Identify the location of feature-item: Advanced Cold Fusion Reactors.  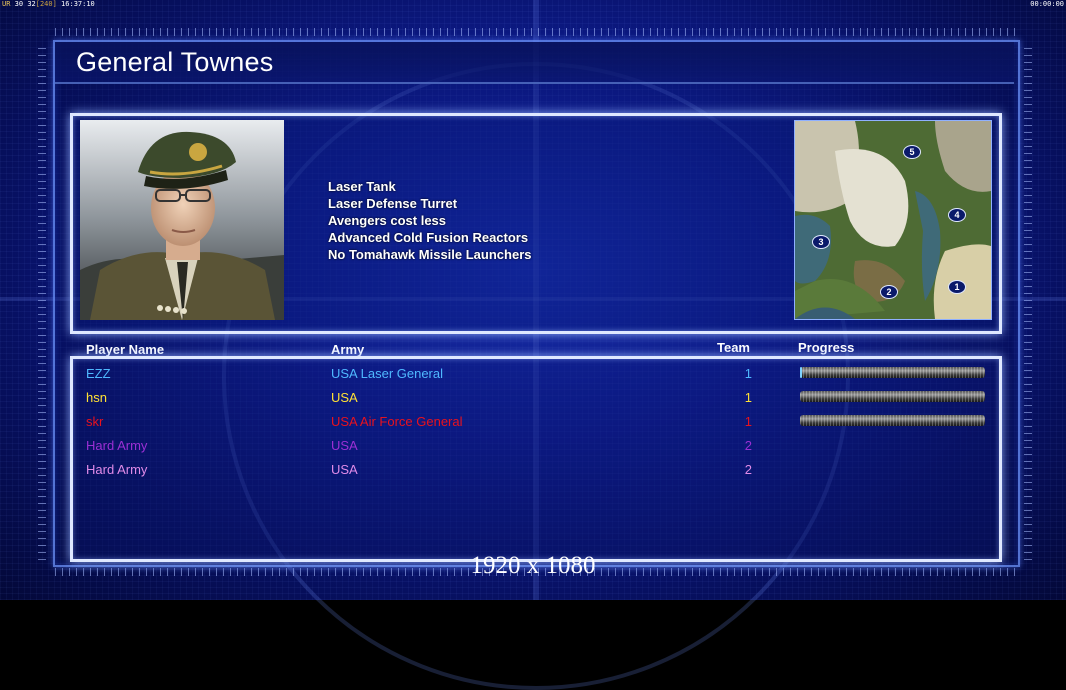
(428, 237).